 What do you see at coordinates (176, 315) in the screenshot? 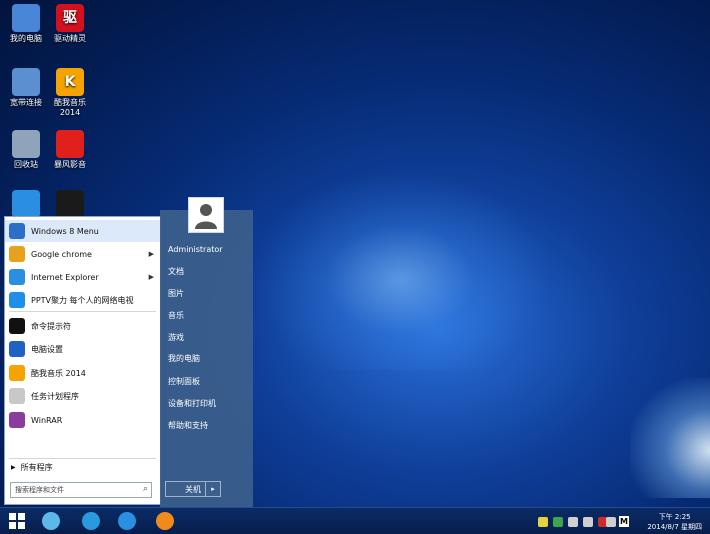
I see `places-link: 音乐` at bounding box center [176, 315].